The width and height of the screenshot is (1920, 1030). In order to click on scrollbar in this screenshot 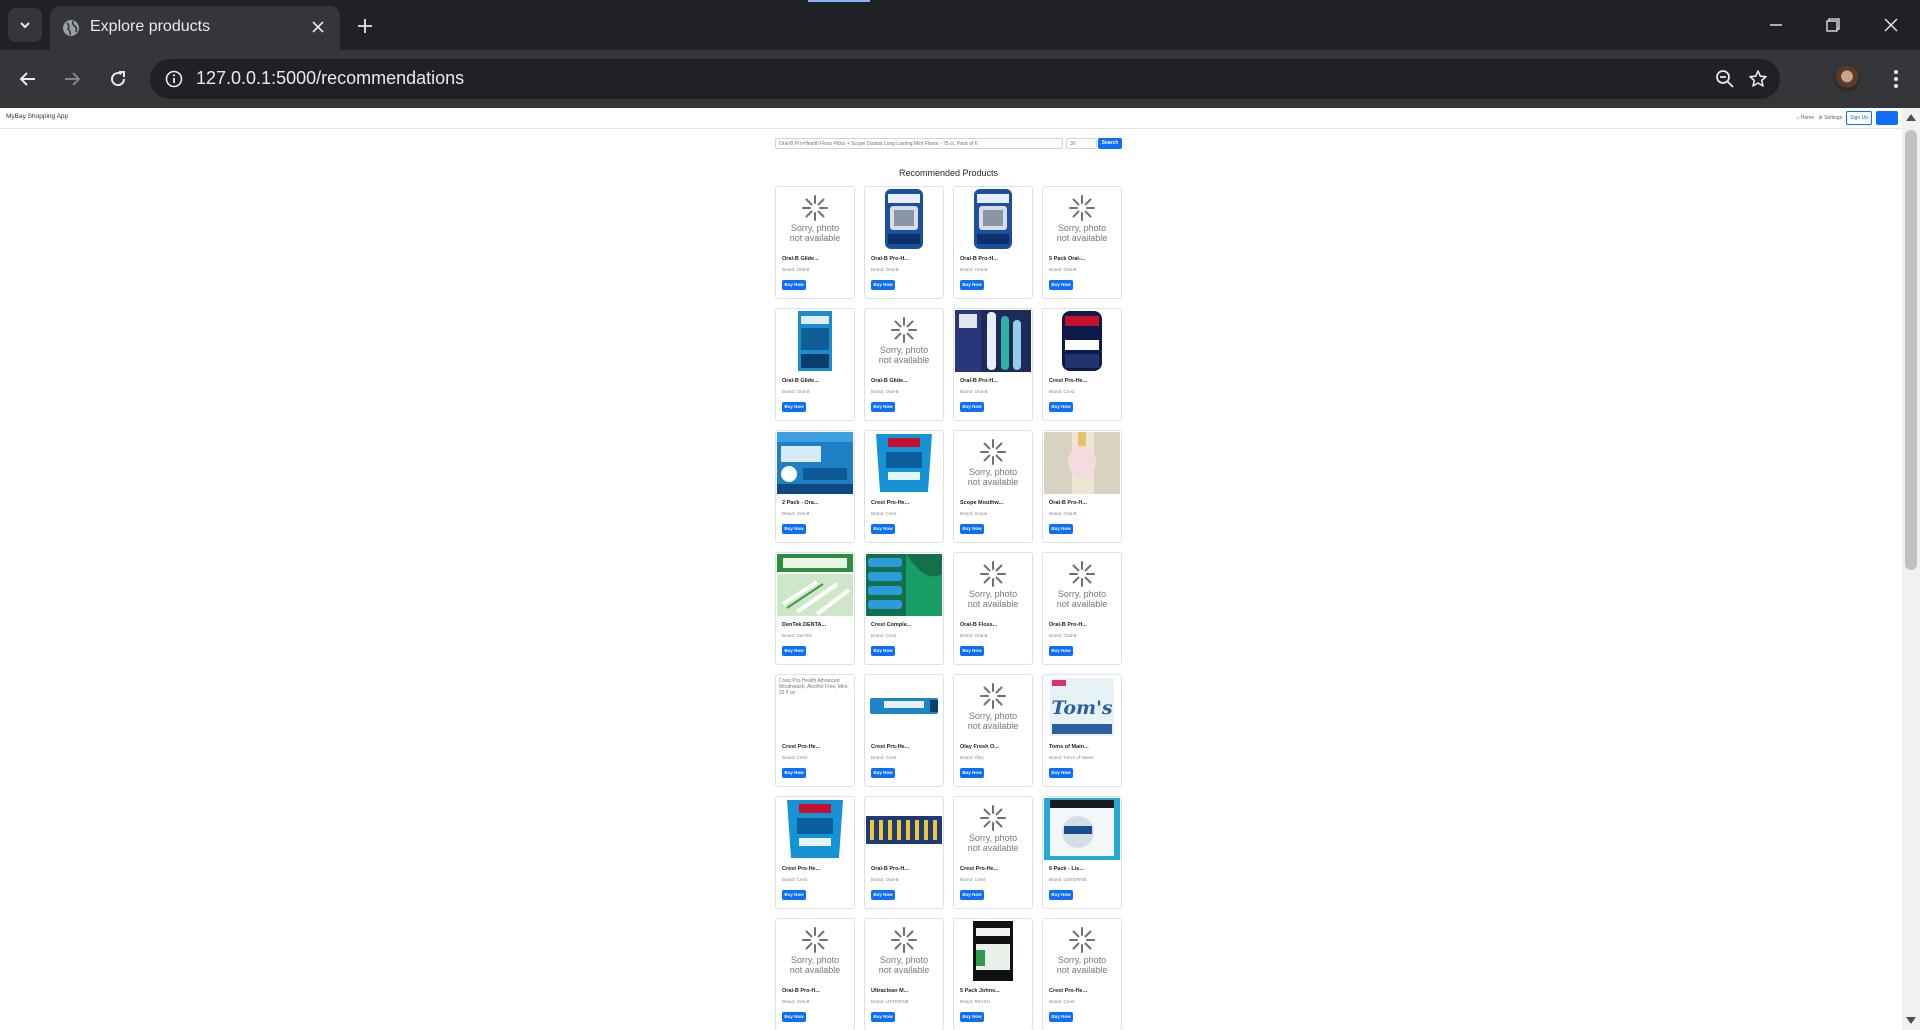, I will do `click(1911, 569)`.